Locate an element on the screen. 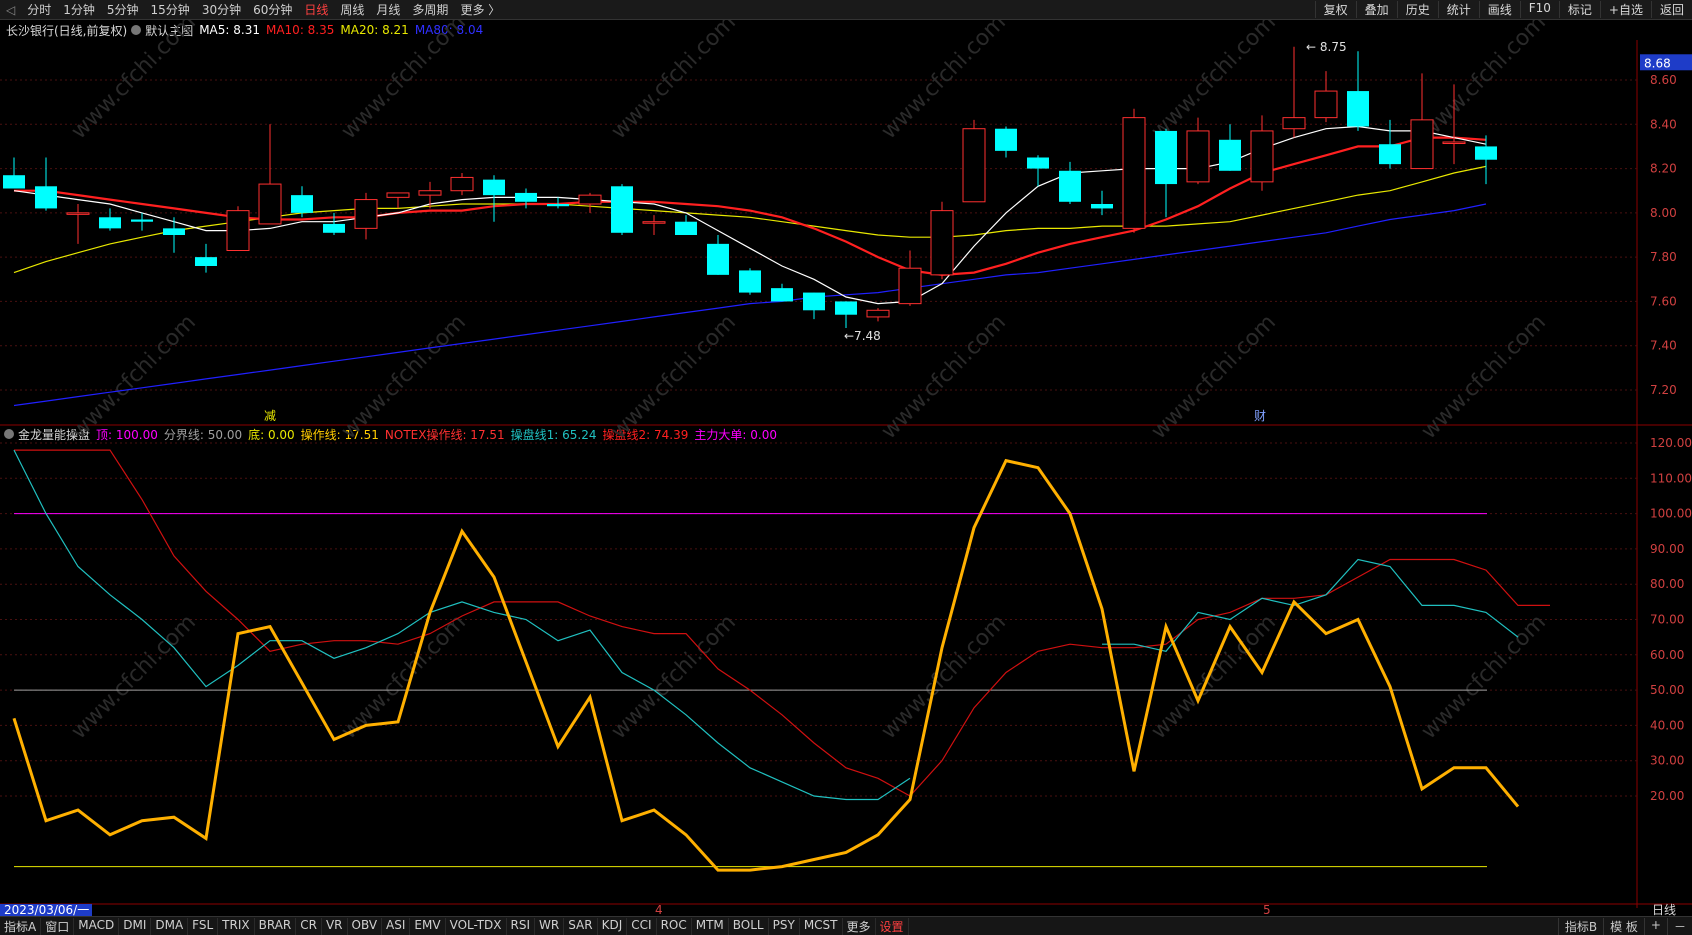  indicator-right-button-3: － is located at coordinates (1679, 926).